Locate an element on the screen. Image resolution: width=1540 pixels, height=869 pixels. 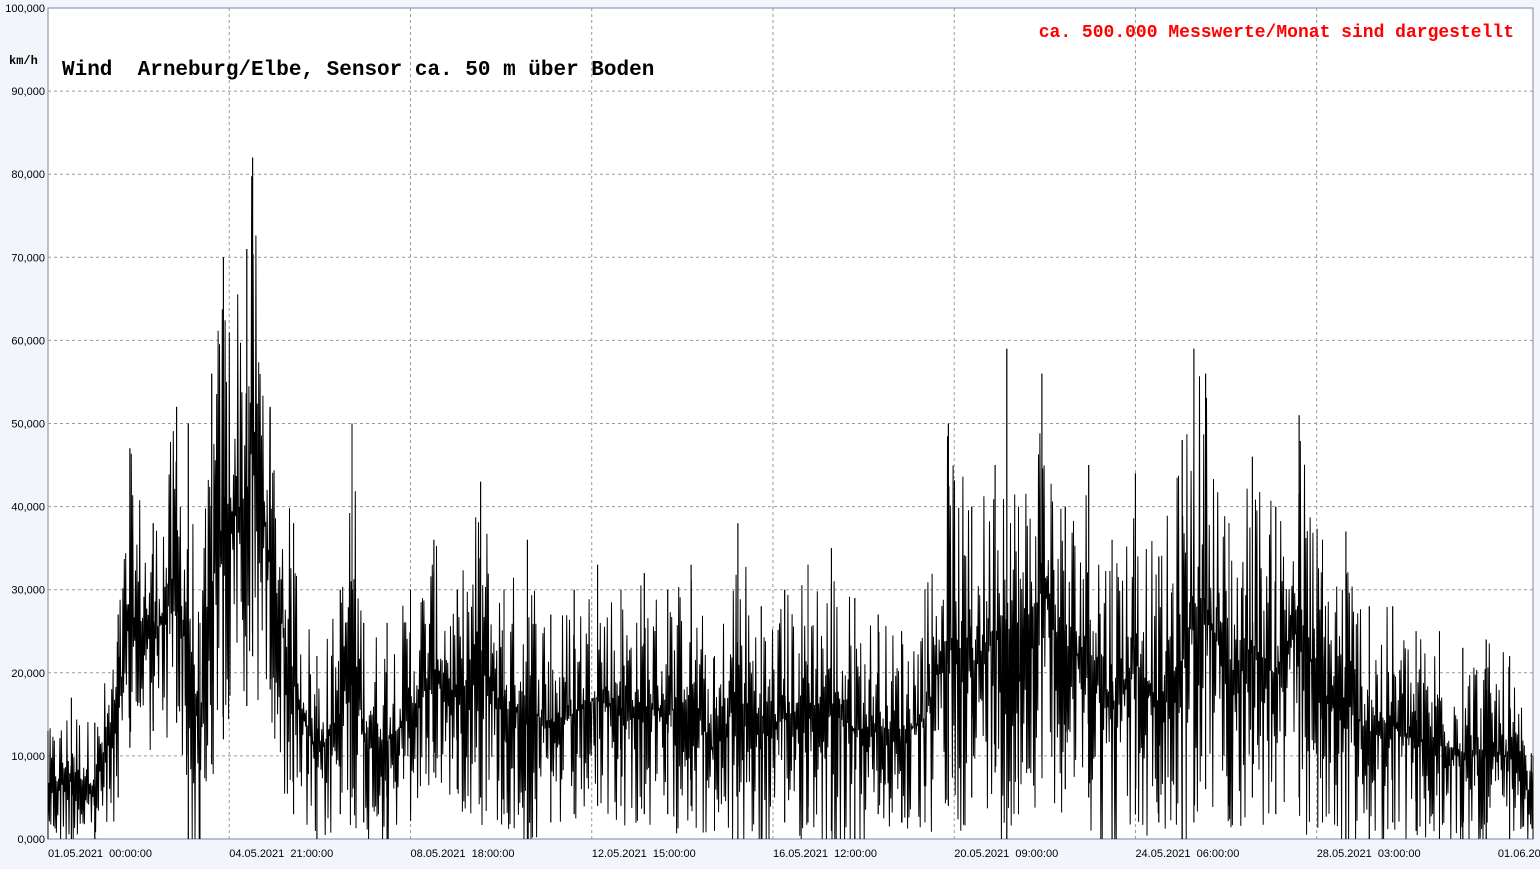
x-tick-label: 24.05.2021 06:00:00 is located at coordinates (1187, 854).